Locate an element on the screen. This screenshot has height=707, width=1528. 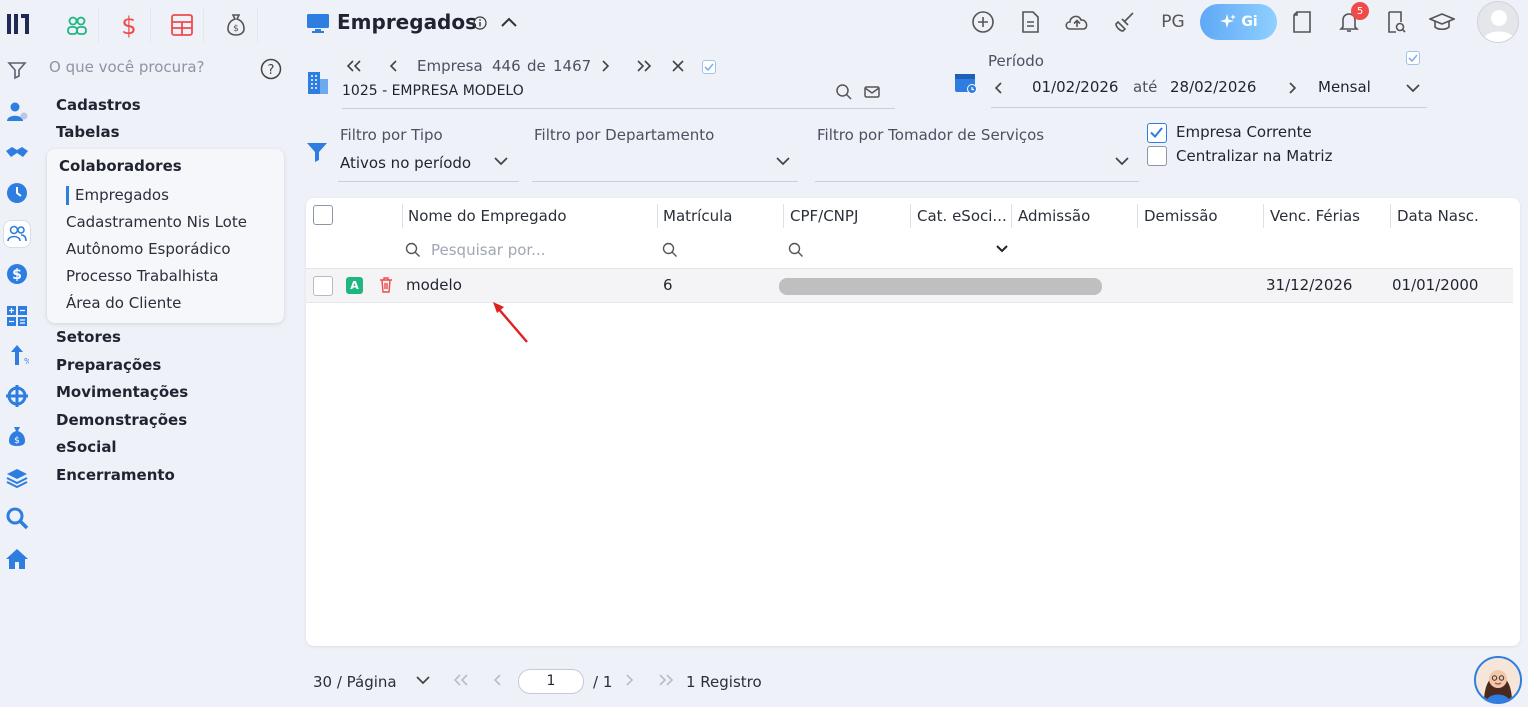
column-header-vacation: Venc. Férias is located at coordinates (1315, 216).